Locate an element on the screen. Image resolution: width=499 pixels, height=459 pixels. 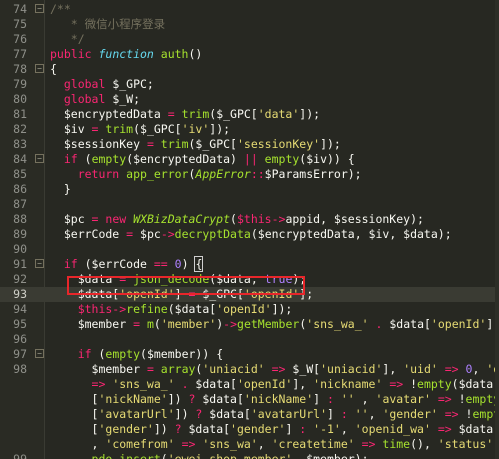
code-token: ($errCode is located at coordinates (119, 264).